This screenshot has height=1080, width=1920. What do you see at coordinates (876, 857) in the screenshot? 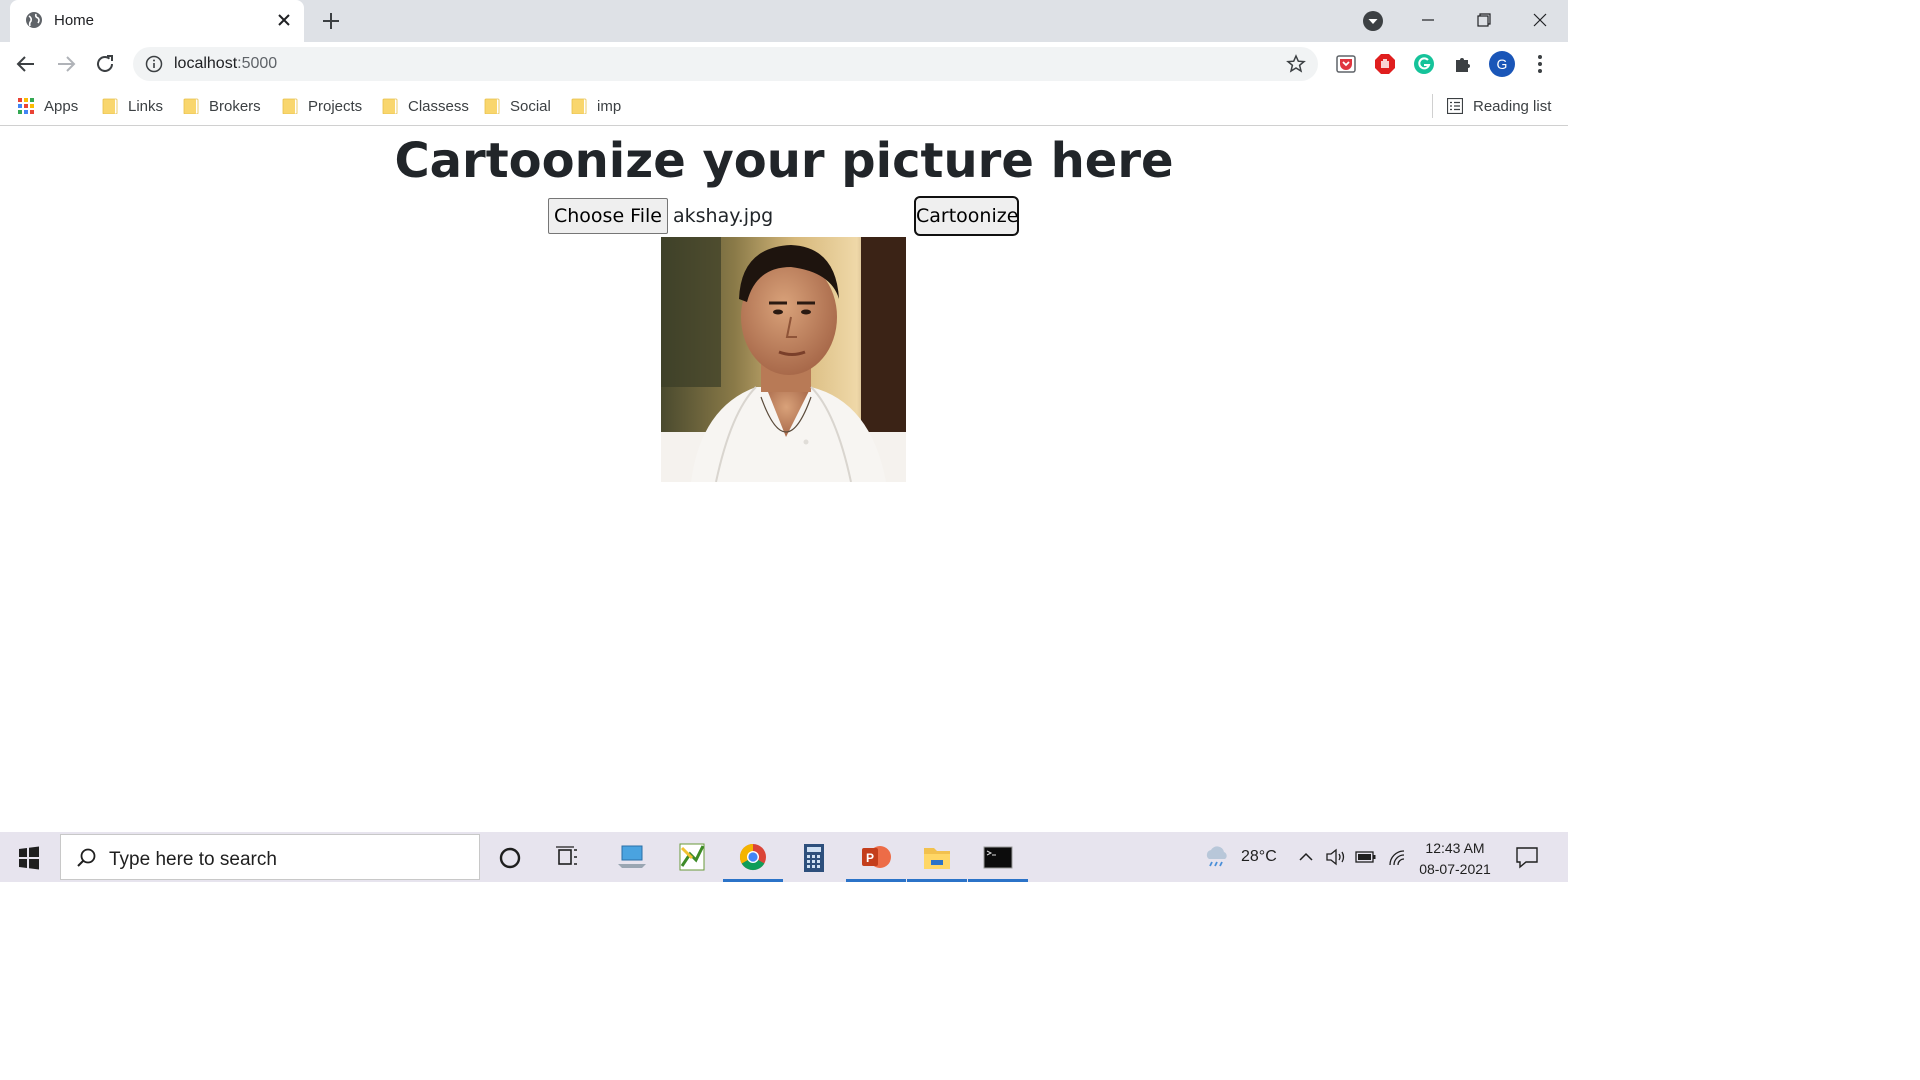
I see `powerpoint-icon: P` at bounding box center [876, 857].